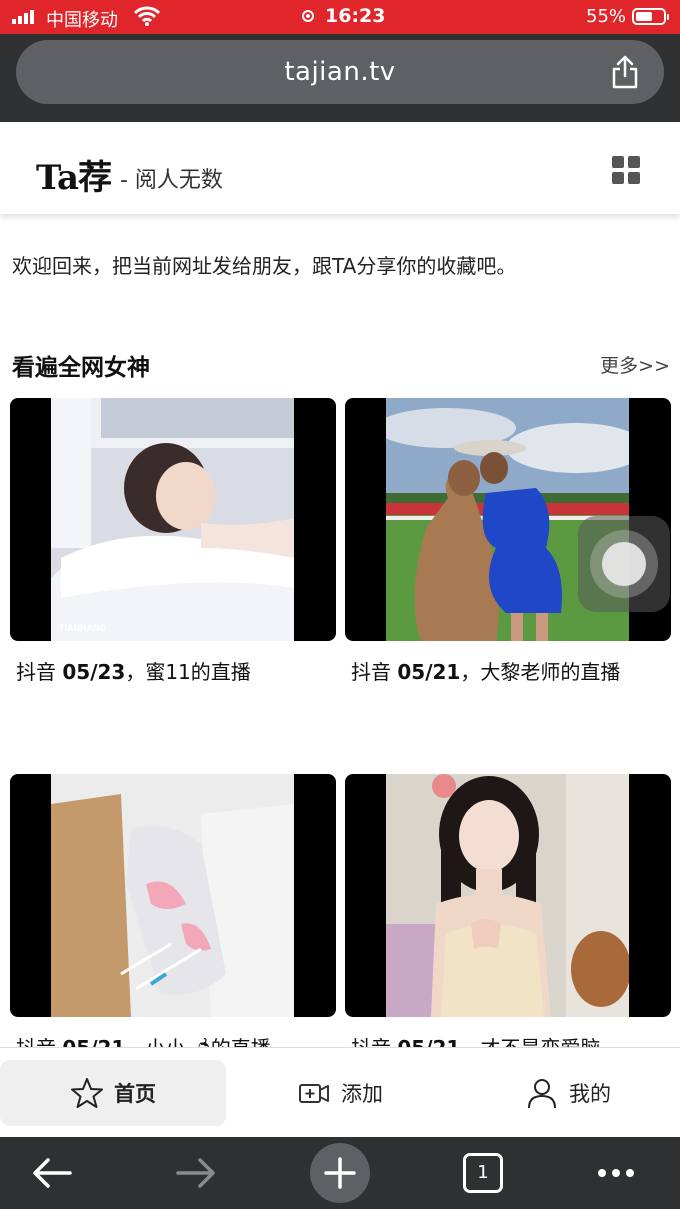 This screenshot has width=680, height=1209. Describe the element at coordinates (83, 628) in the screenshot. I see `watermark-text: TIANHANG` at that location.